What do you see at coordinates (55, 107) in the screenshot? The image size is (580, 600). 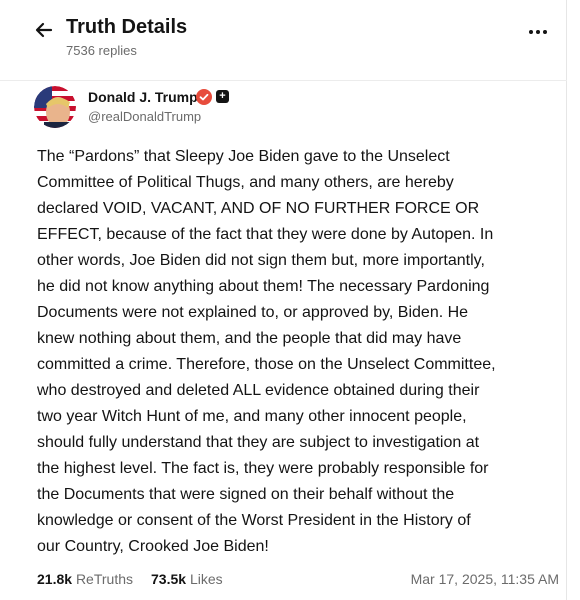 I see `avatar` at bounding box center [55, 107].